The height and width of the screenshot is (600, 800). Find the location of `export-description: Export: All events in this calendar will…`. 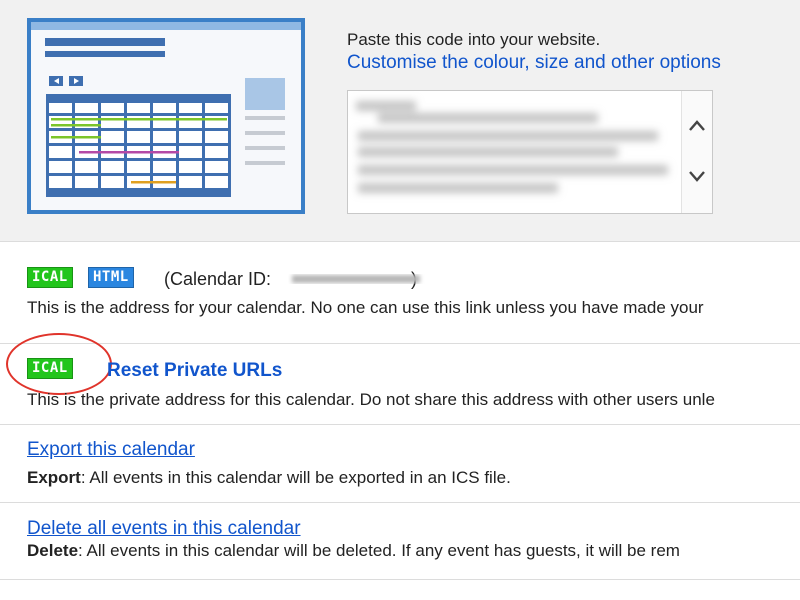

export-description: Export: All events in this calendar will… is located at coordinates (269, 477).